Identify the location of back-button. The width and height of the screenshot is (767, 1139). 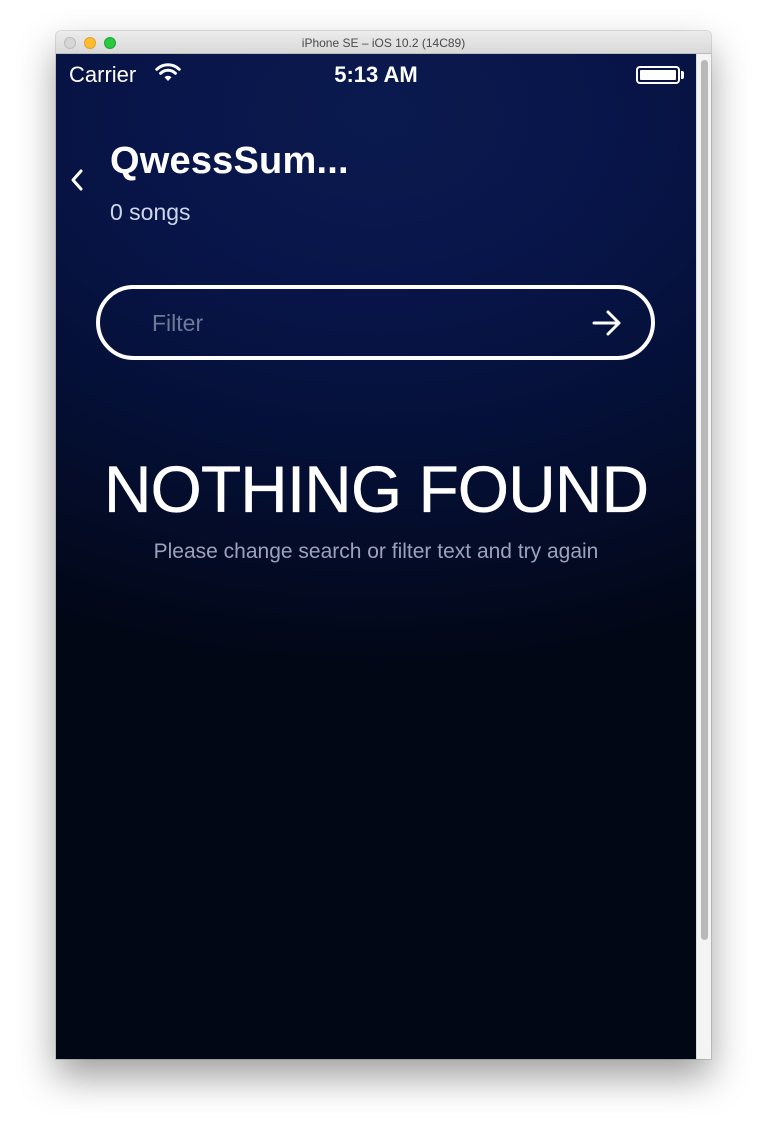
(79, 180).